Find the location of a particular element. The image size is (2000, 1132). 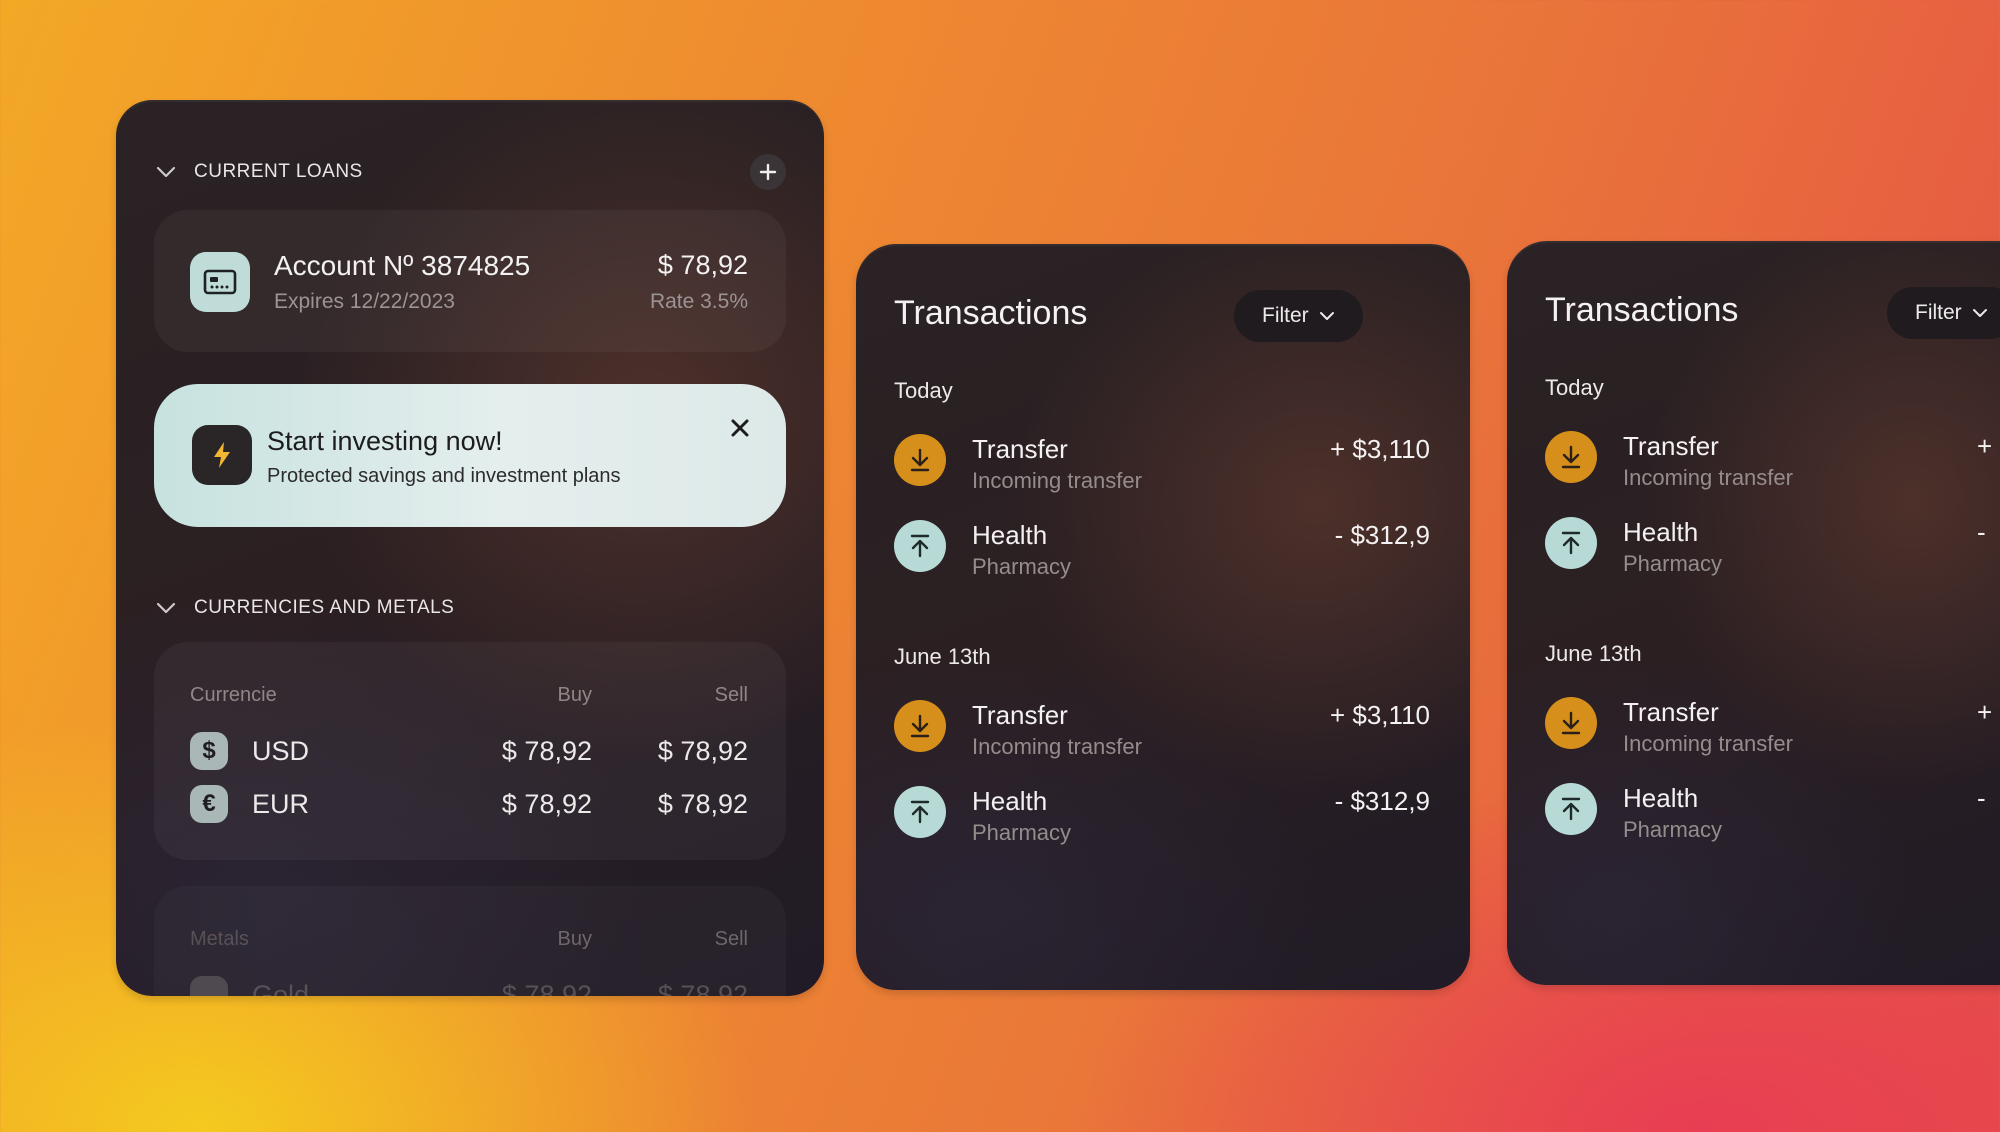

table-row: € EUR $ 78,92 $ 78,92 is located at coordinates (470, 805).